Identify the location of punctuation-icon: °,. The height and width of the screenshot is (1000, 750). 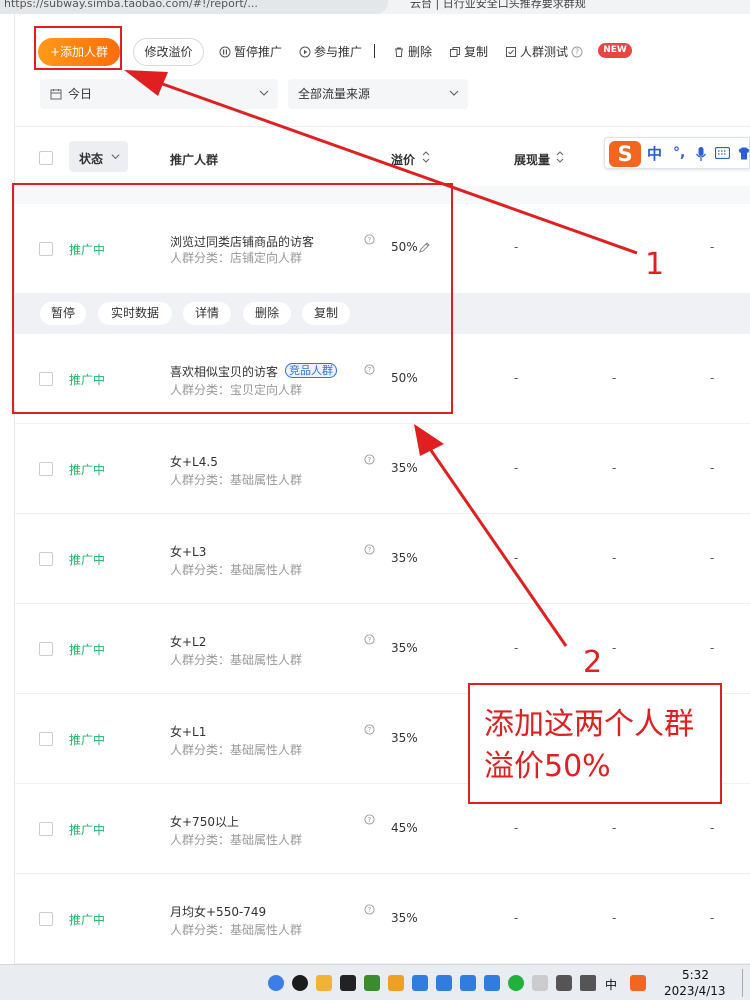
(679, 153).